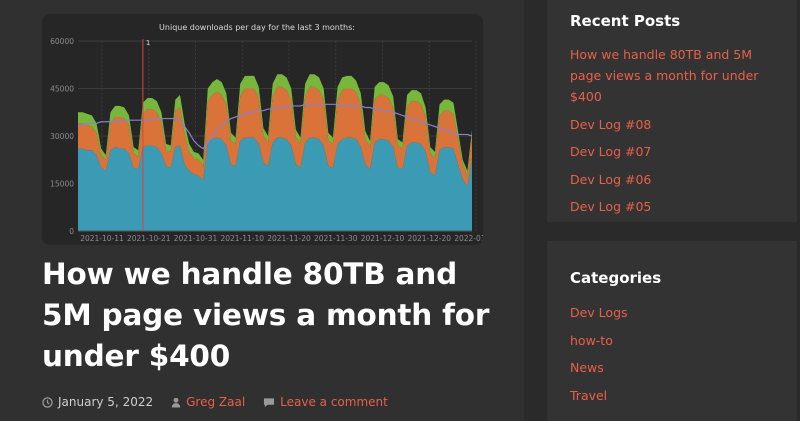 The width and height of the screenshot is (800, 421). What do you see at coordinates (429, 238) in the screenshot?
I see `x-tick-label: 2021-12-20` at bounding box center [429, 238].